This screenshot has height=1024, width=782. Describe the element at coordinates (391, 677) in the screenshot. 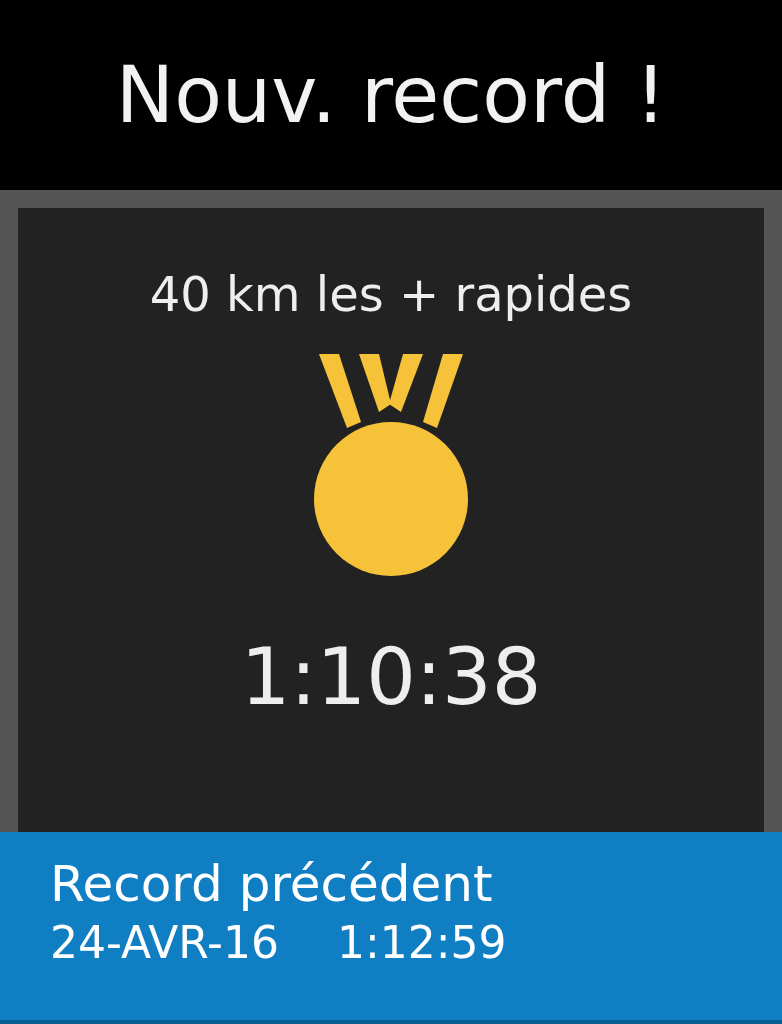

I see `record-time: 1:10:38` at that location.